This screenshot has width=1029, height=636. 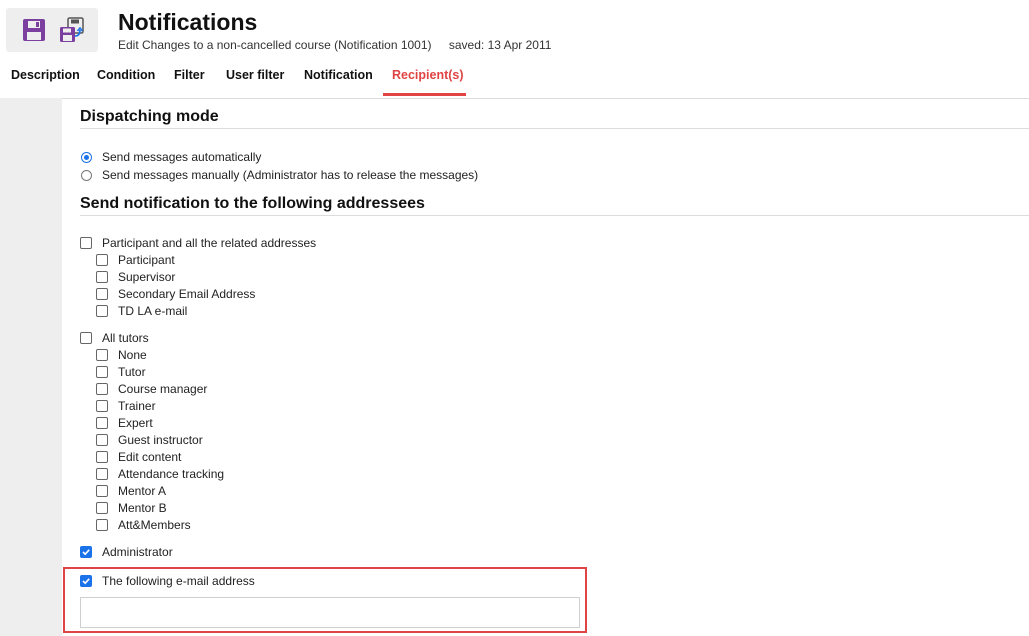 I want to click on checkbox-label: None, so click(x=132, y=355).